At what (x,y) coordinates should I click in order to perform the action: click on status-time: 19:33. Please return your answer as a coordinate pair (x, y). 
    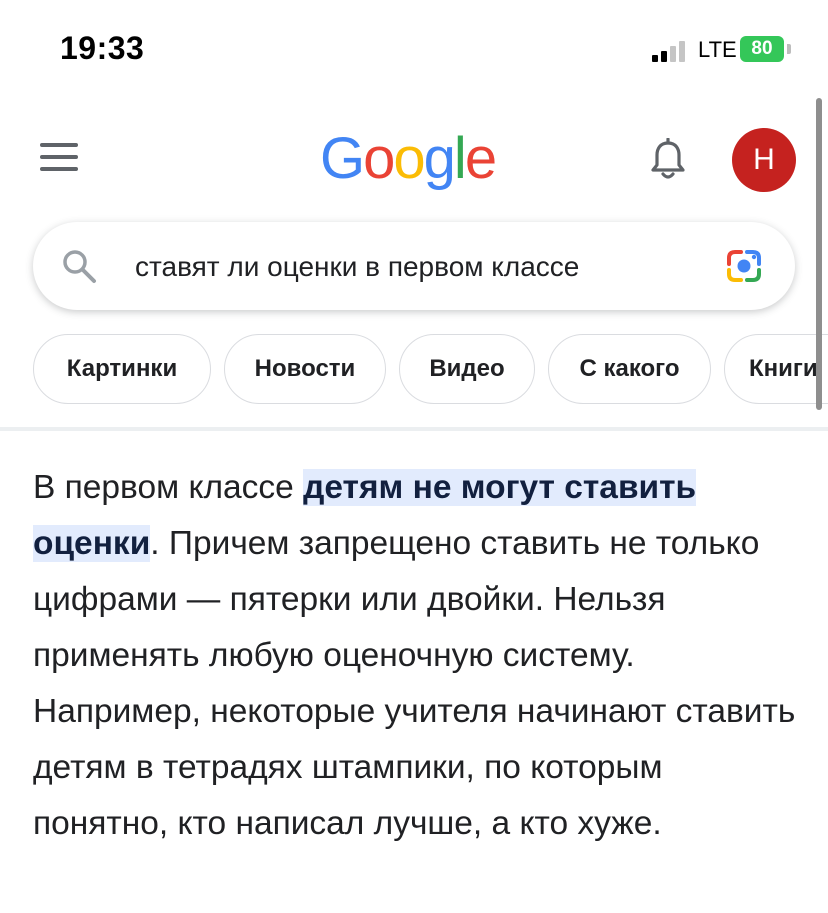
    Looking at the image, I should click on (102, 48).